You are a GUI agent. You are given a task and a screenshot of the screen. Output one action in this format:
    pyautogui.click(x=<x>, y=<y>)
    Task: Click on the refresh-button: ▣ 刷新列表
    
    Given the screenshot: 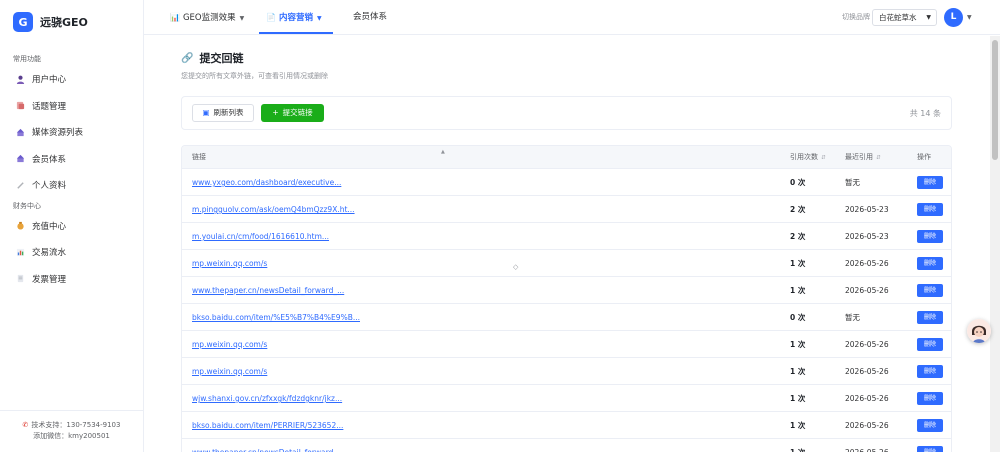 What is the action you would take?
    pyautogui.click(x=223, y=113)
    